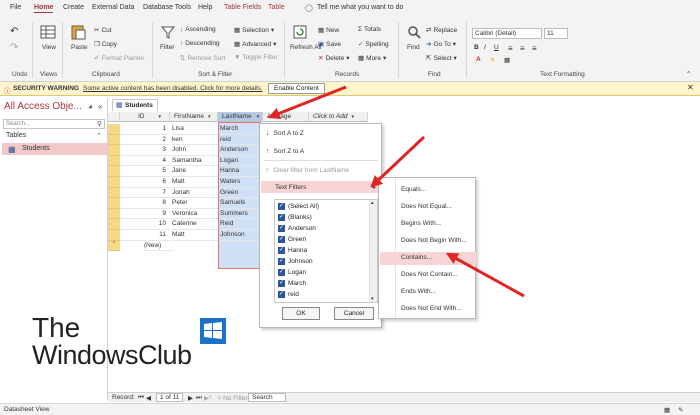  What do you see at coordinates (510, 48) in the screenshot?
I see `align-left-icon: ≡` at bounding box center [510, 48].